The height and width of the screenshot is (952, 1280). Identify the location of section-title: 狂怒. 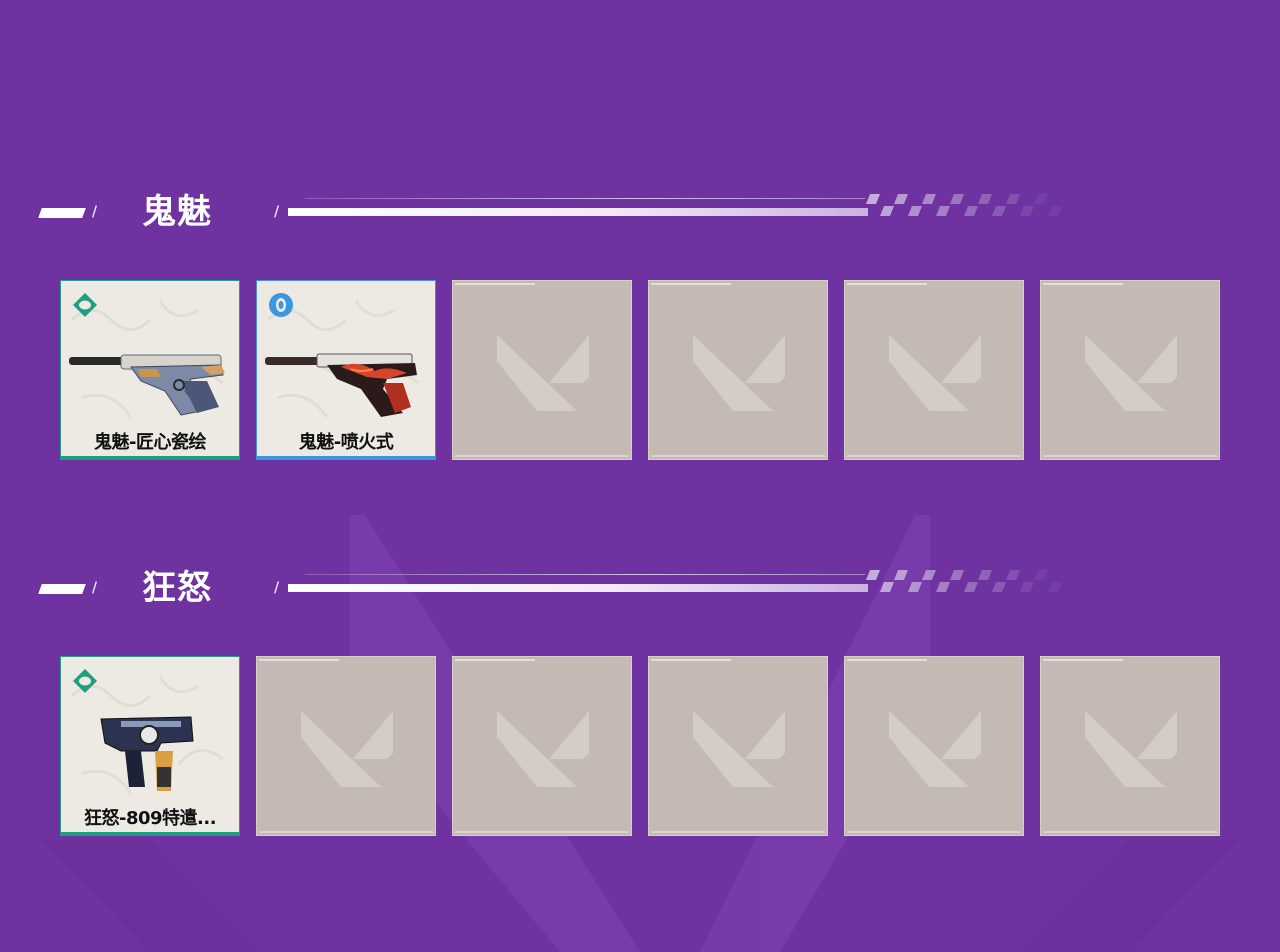
(177, 588).